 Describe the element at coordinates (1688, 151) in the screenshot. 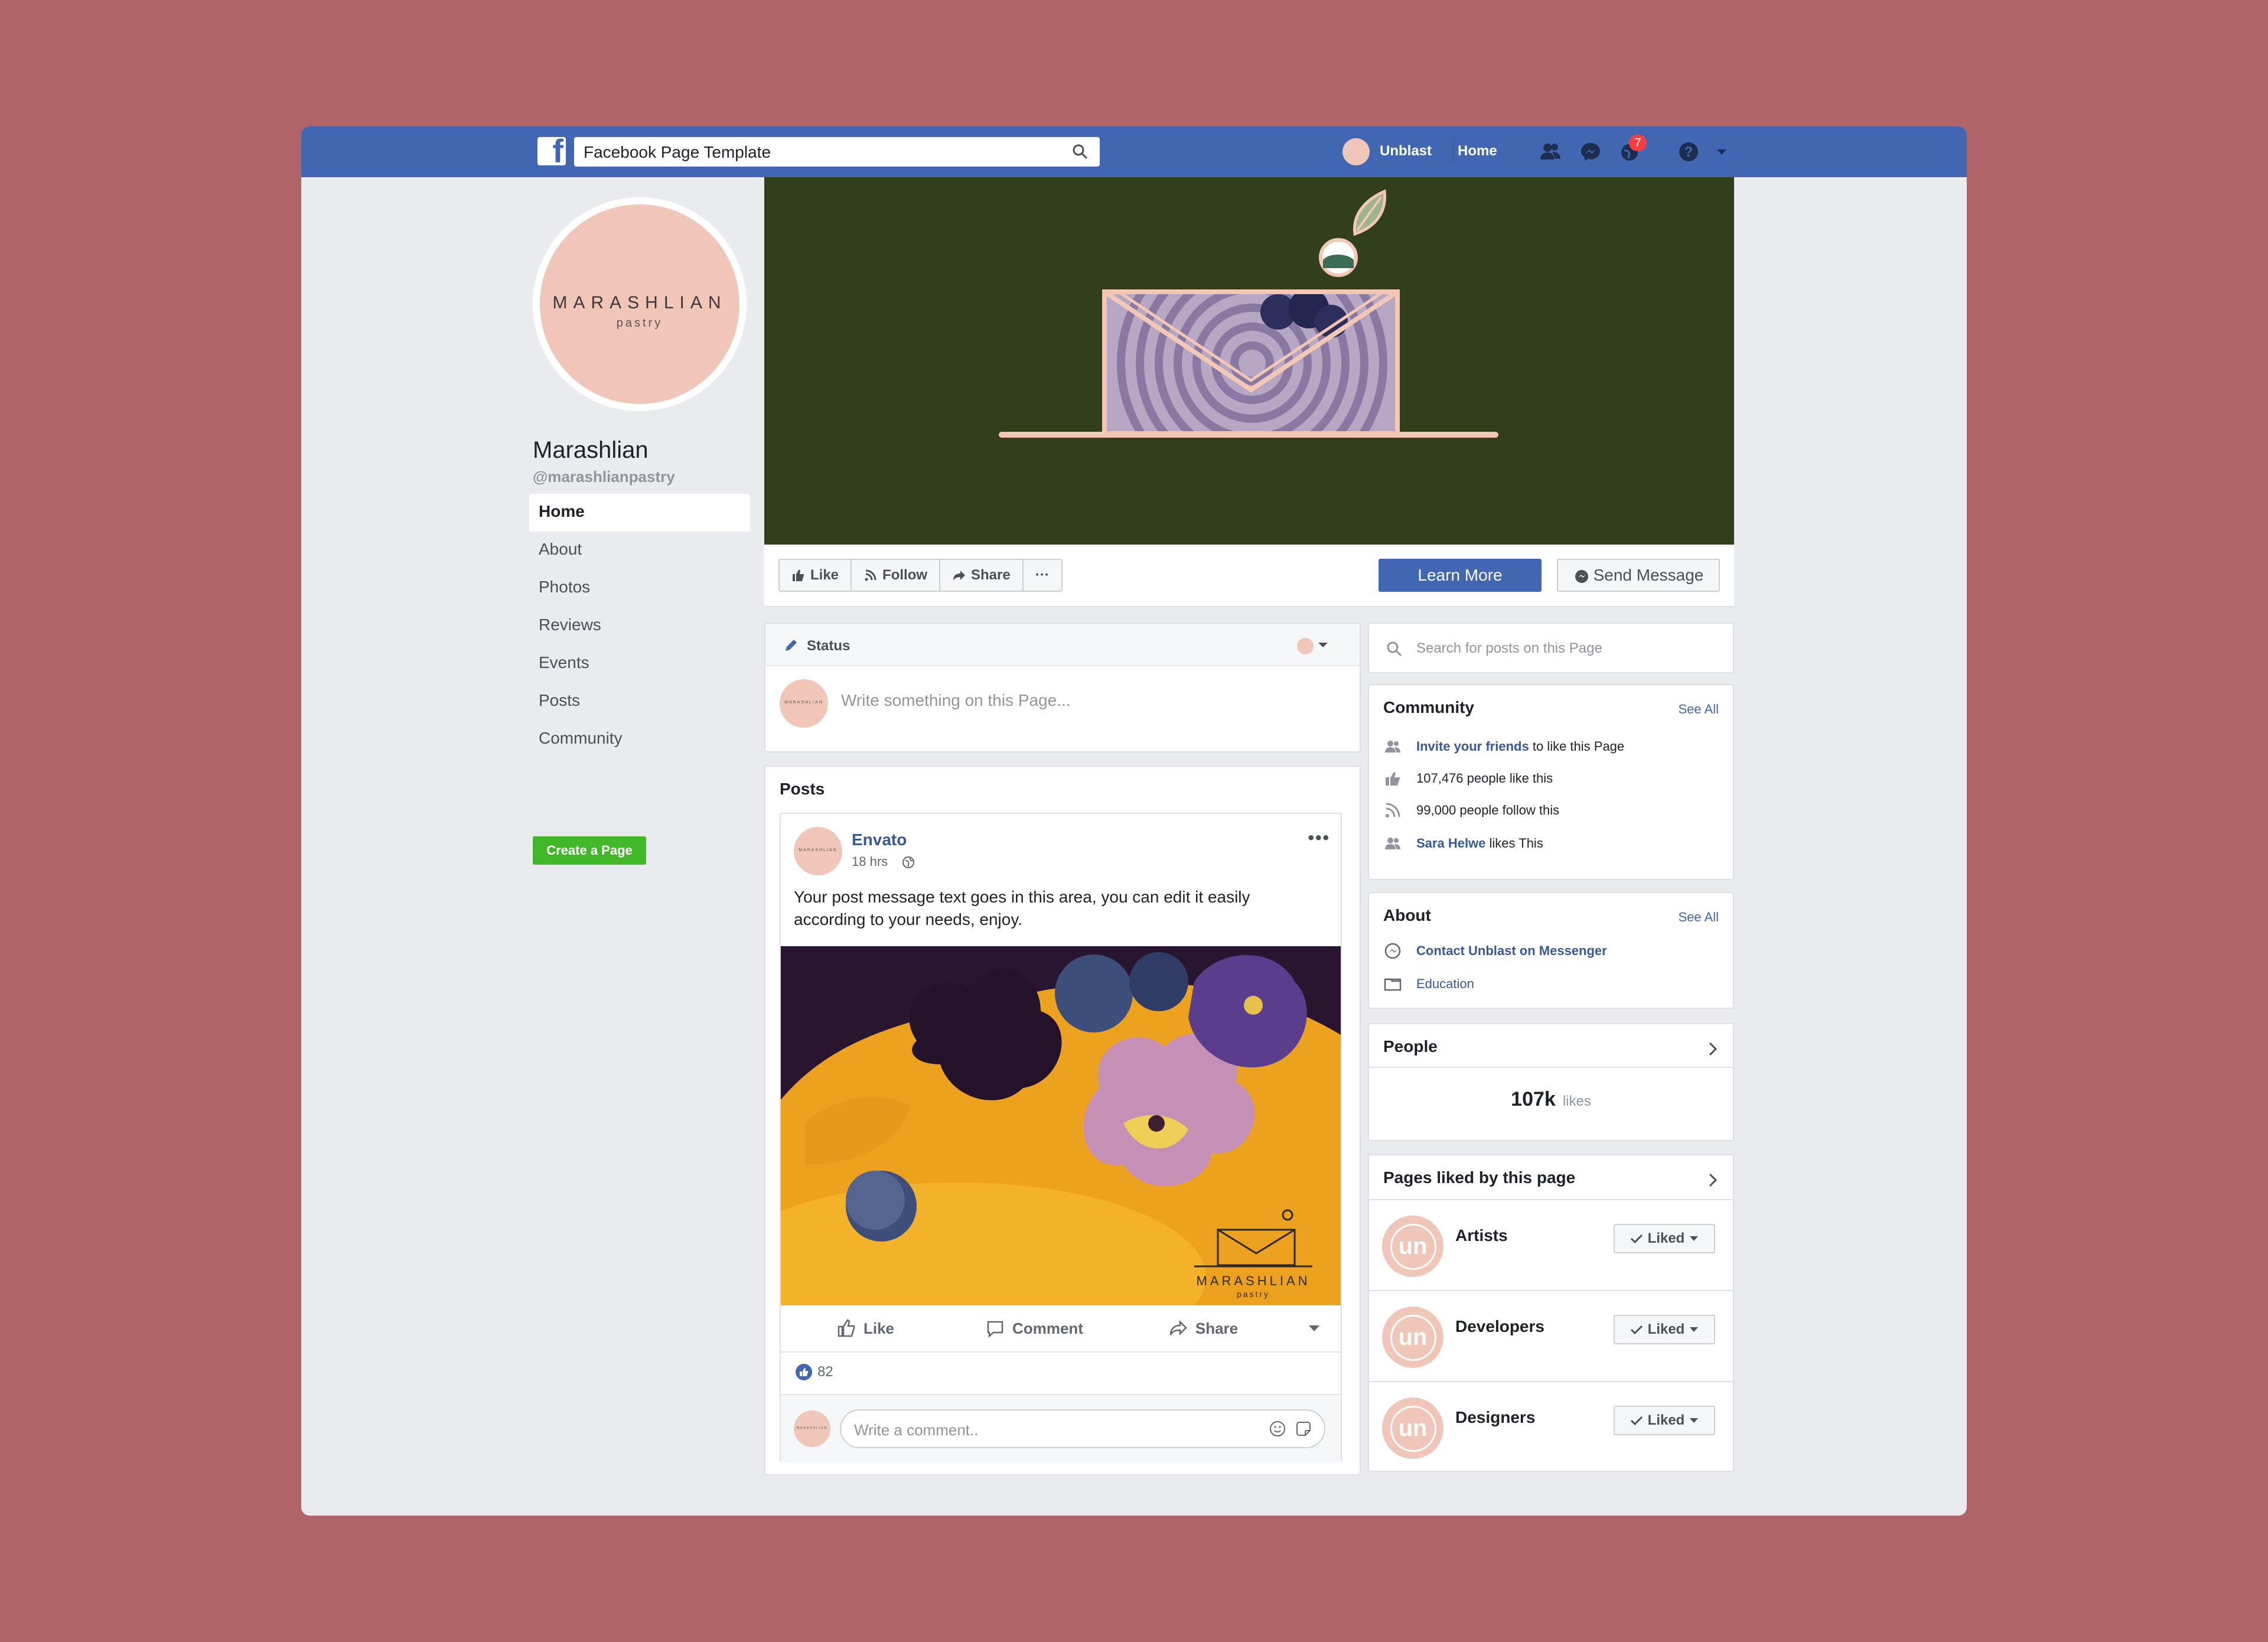

I see `help-icon: ?` at that location.